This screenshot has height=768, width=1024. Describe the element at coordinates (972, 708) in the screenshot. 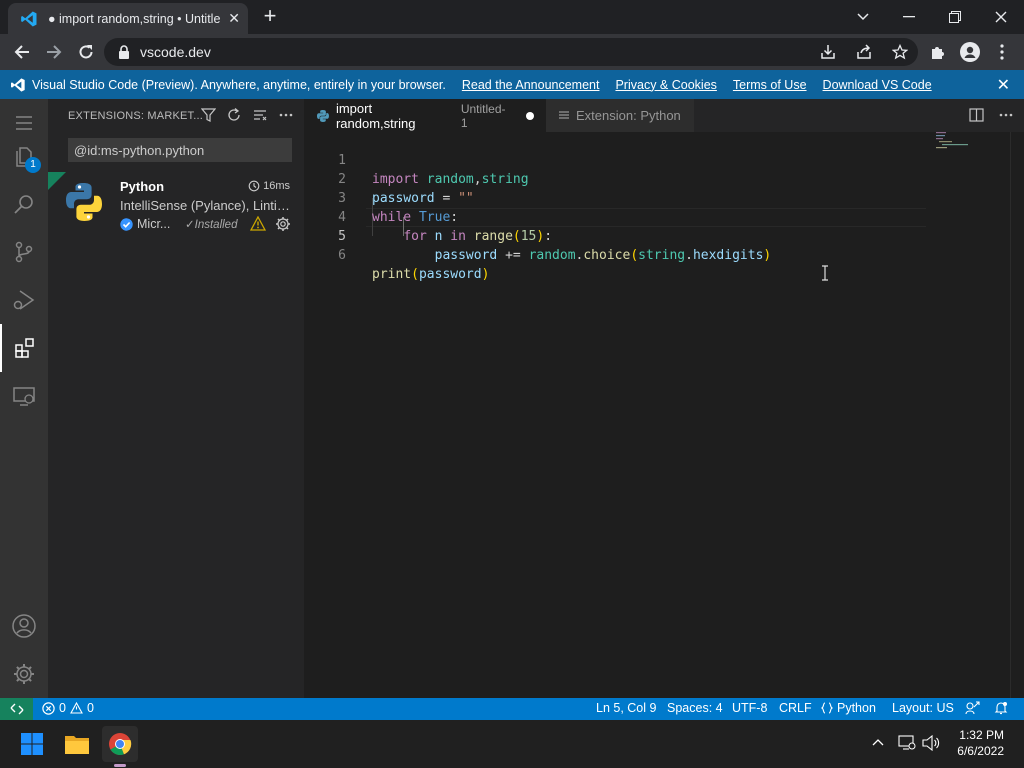

I see `feedback-icon` at that location.